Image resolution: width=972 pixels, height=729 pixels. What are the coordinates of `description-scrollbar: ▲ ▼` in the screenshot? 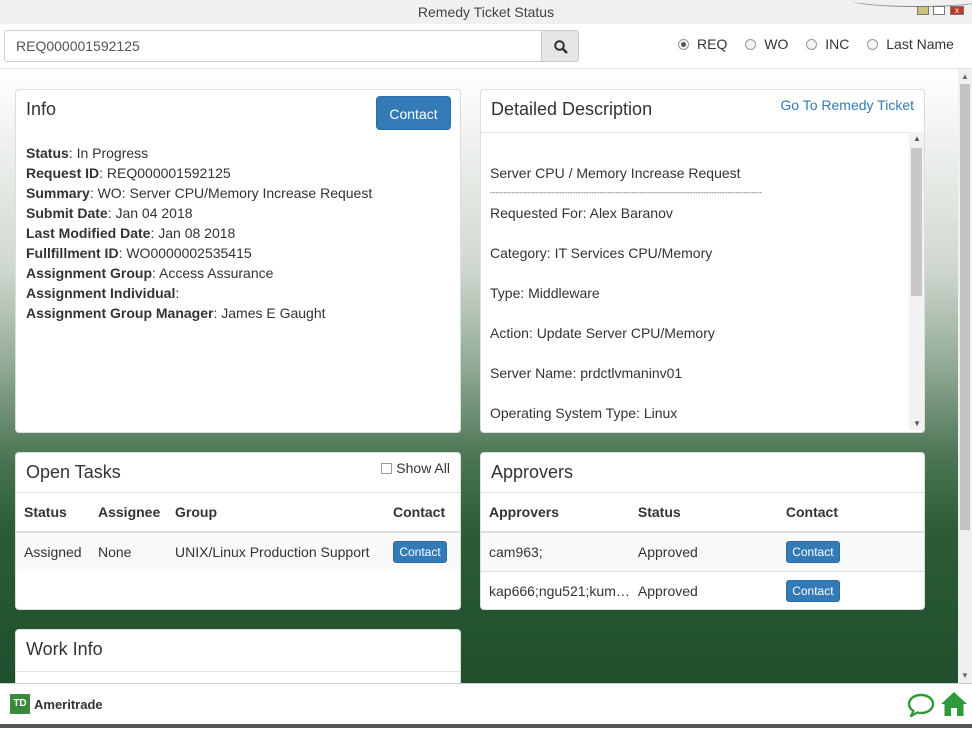 It's located at (916, 281).